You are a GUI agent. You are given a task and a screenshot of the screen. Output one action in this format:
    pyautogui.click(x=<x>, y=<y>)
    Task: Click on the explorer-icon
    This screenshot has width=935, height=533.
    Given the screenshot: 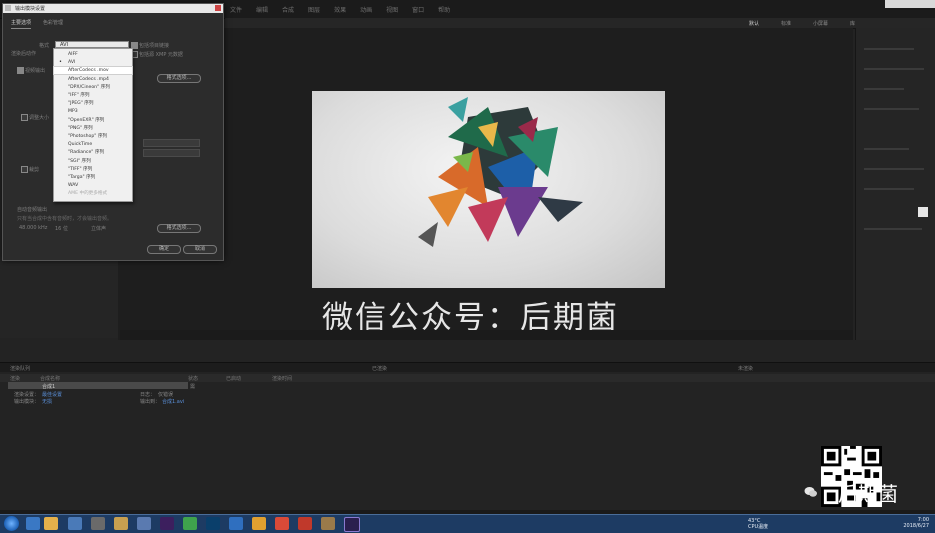 What is the action you would take?
    pyautogui.click(x=121, y=523)
    